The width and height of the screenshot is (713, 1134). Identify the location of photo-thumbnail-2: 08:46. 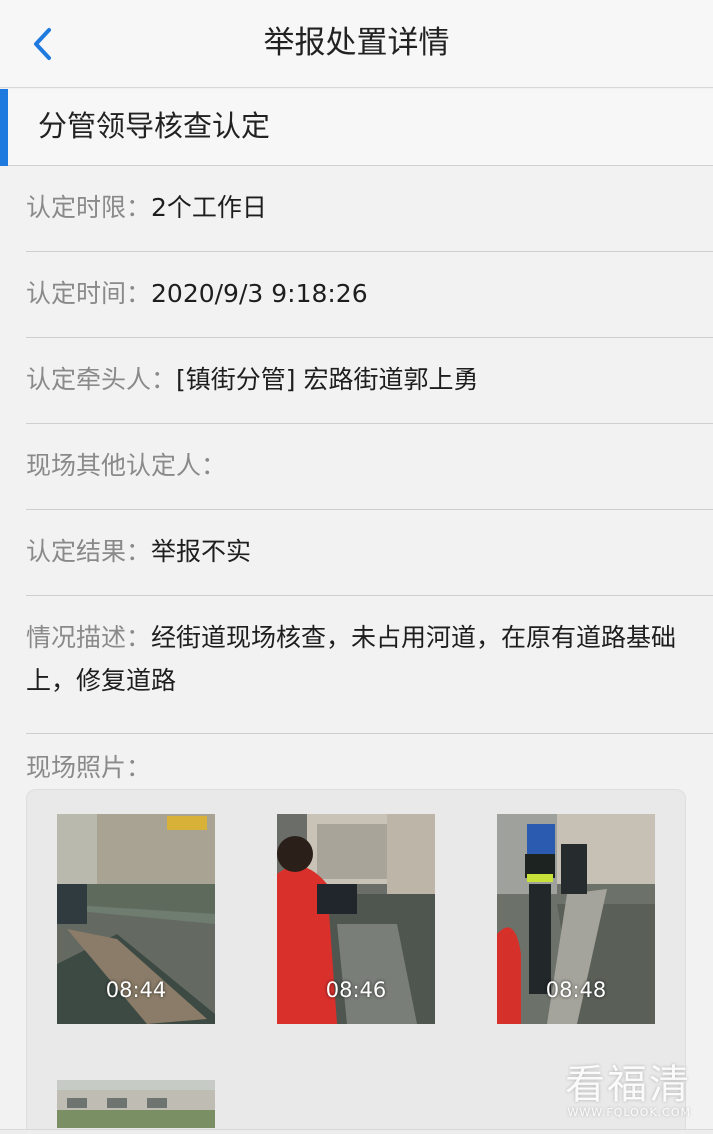
(356, 919).